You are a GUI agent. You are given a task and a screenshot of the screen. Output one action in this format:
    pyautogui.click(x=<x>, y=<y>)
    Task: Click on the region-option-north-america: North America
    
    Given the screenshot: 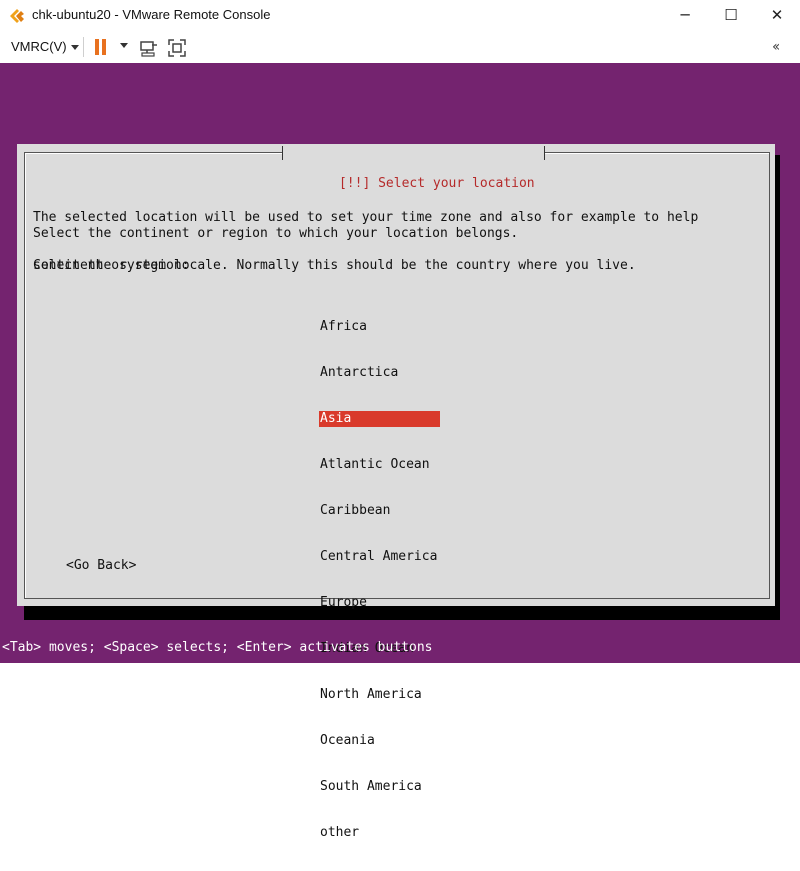 What is the action you would take?
    pyautogui.click(x=379, y=695)
    